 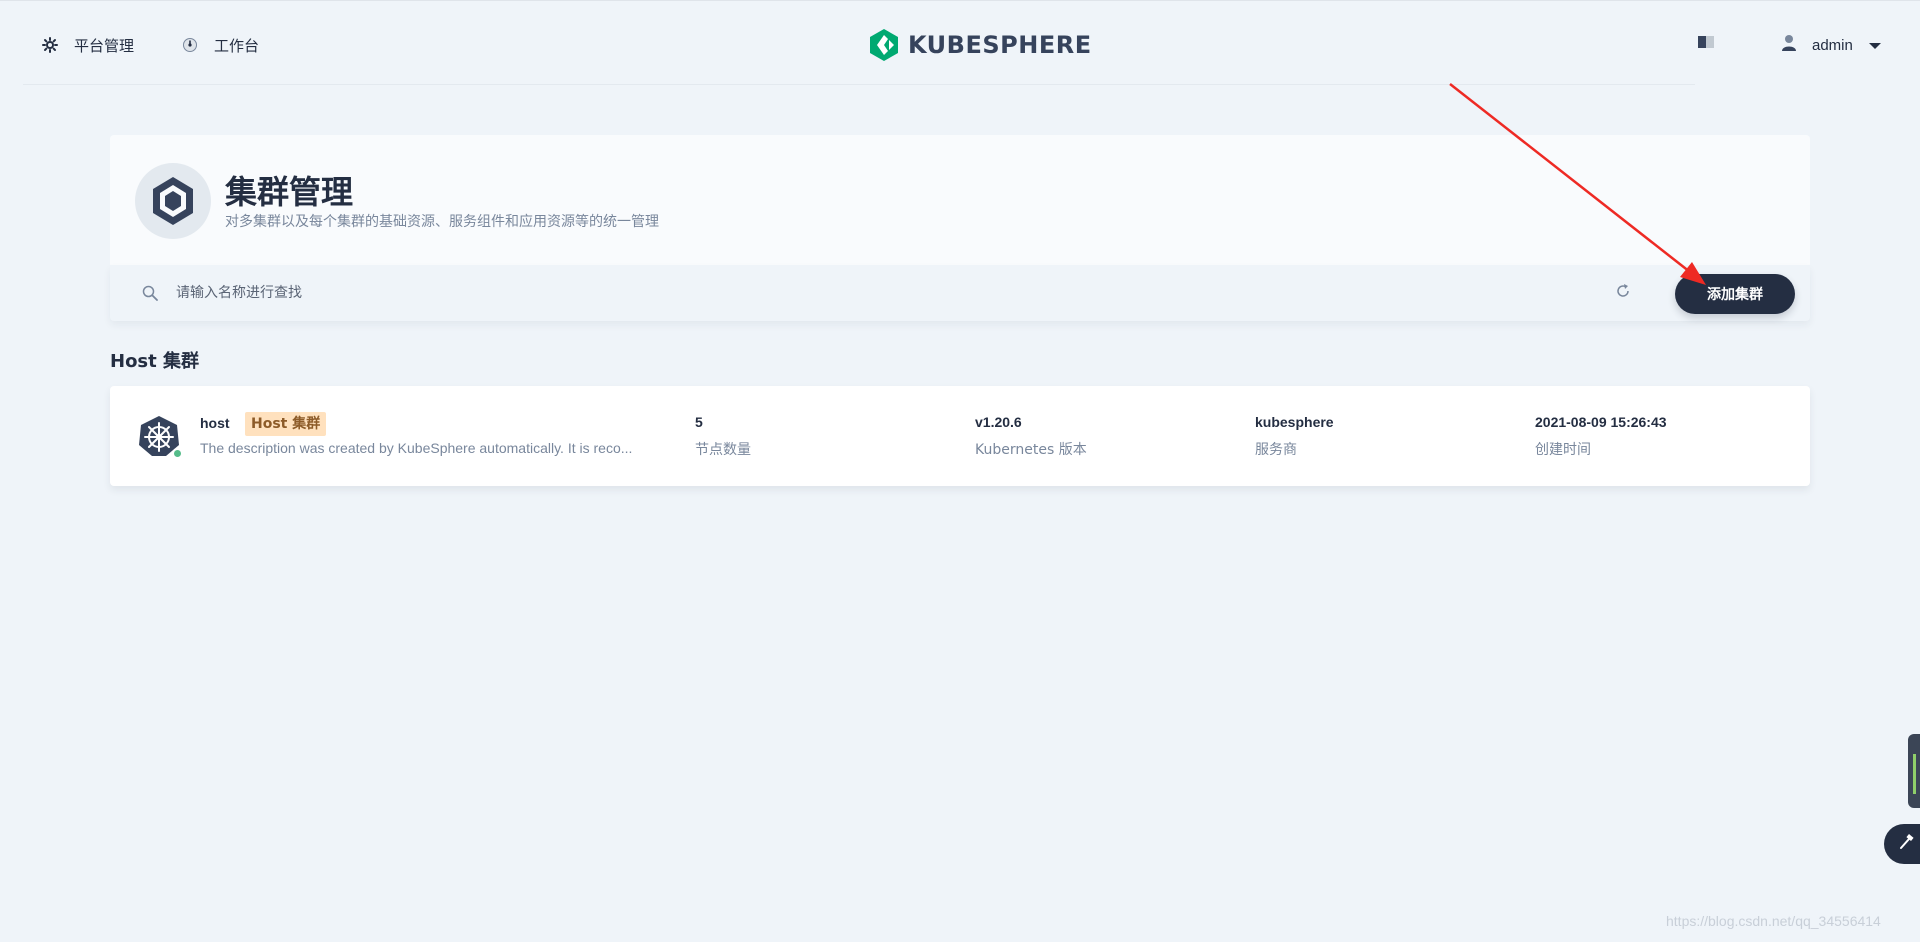 I want to click on nav-platform-management: 平台管理, so click(x=87, y=45).